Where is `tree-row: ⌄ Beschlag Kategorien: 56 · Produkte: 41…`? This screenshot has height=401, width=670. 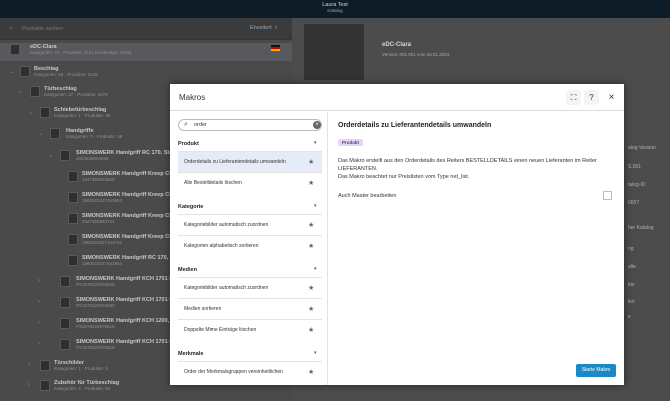
tree-row: ⌄ Beschlag Kategorien: 56 · Produkte: 41… is located at coordinates (146, 72).